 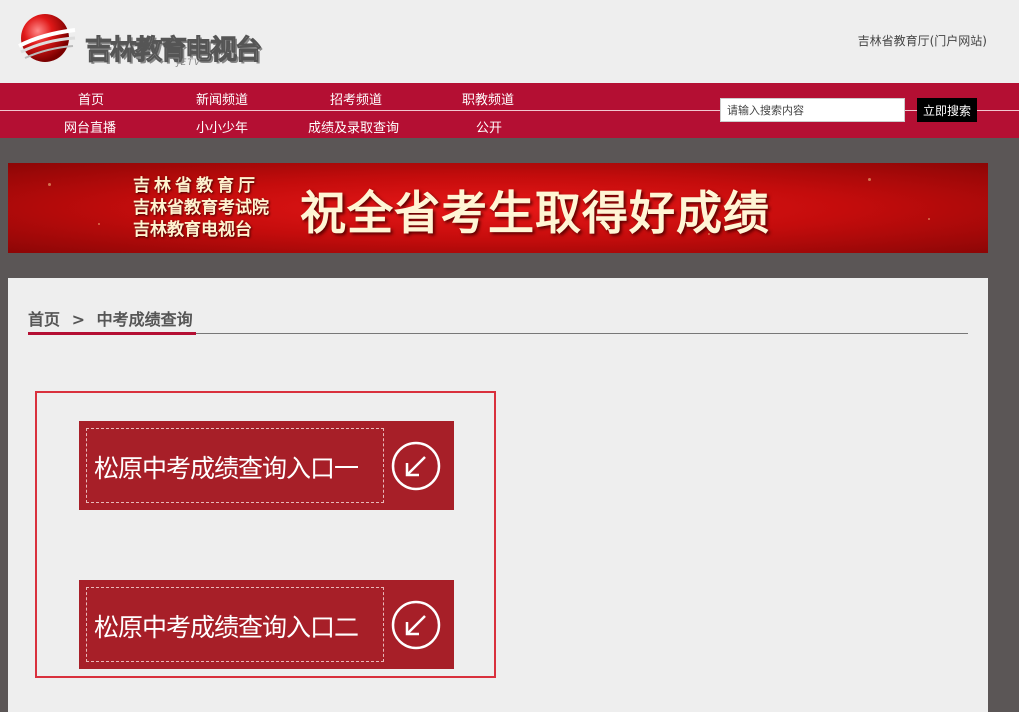 I want to click on site-header: 吉林教育电视台 JETV 吉林省教育厅(门户网站), so click(x=509, y=41).